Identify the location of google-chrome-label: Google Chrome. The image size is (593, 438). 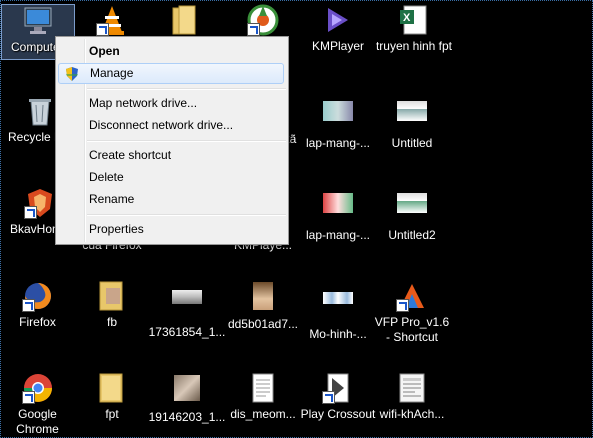
(37, 421).